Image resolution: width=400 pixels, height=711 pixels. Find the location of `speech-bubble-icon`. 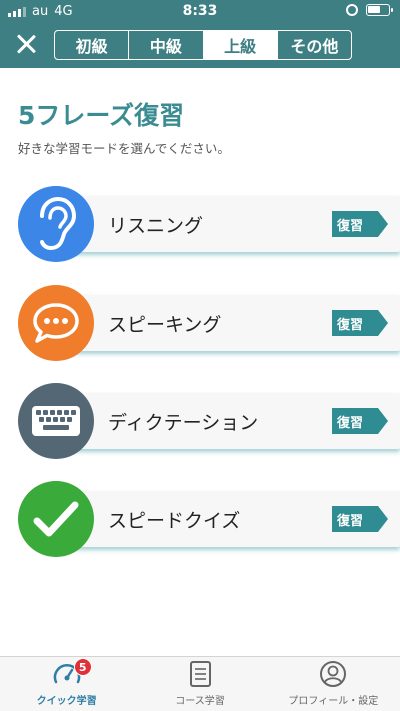

speech-bubble-icon is located at coordinates (56, 323).